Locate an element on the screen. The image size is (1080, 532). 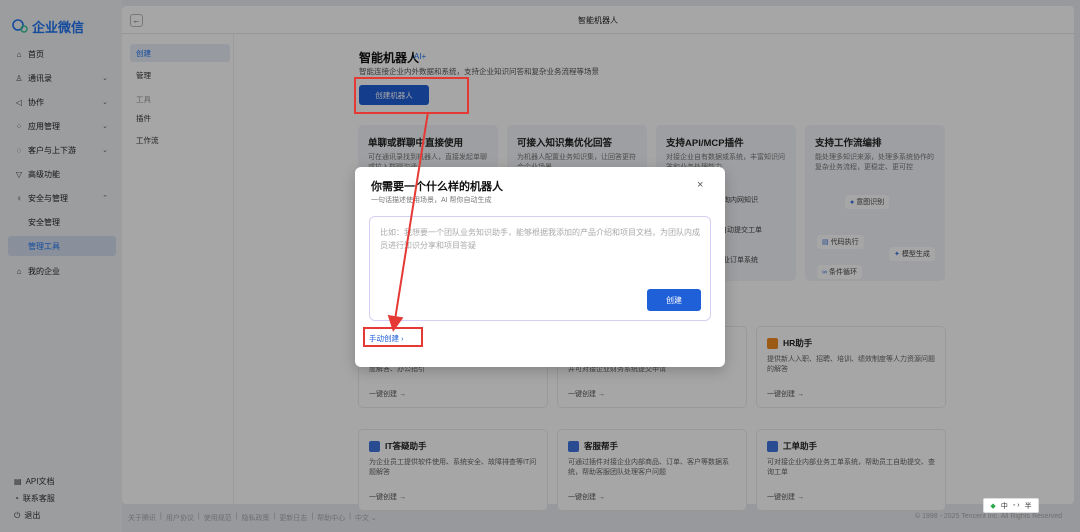
dialog-title: 你需要一个什么样的机器人 is located at coordinates (437, 187).